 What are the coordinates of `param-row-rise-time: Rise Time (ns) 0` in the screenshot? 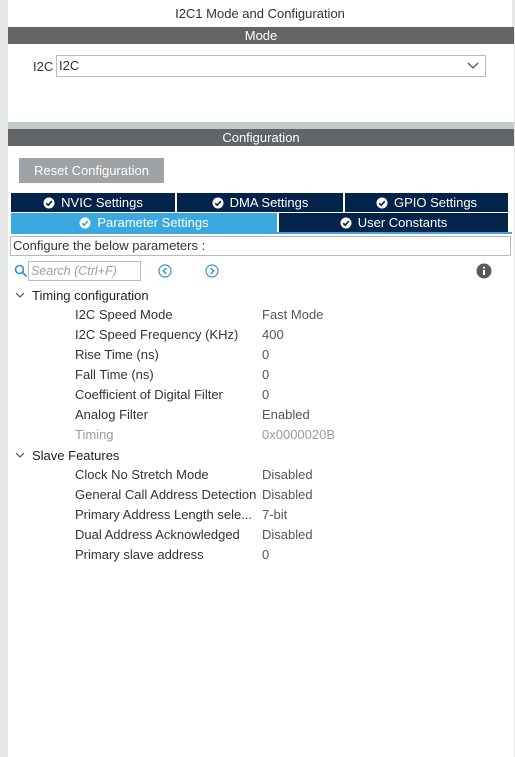 It's located at (290, 355).